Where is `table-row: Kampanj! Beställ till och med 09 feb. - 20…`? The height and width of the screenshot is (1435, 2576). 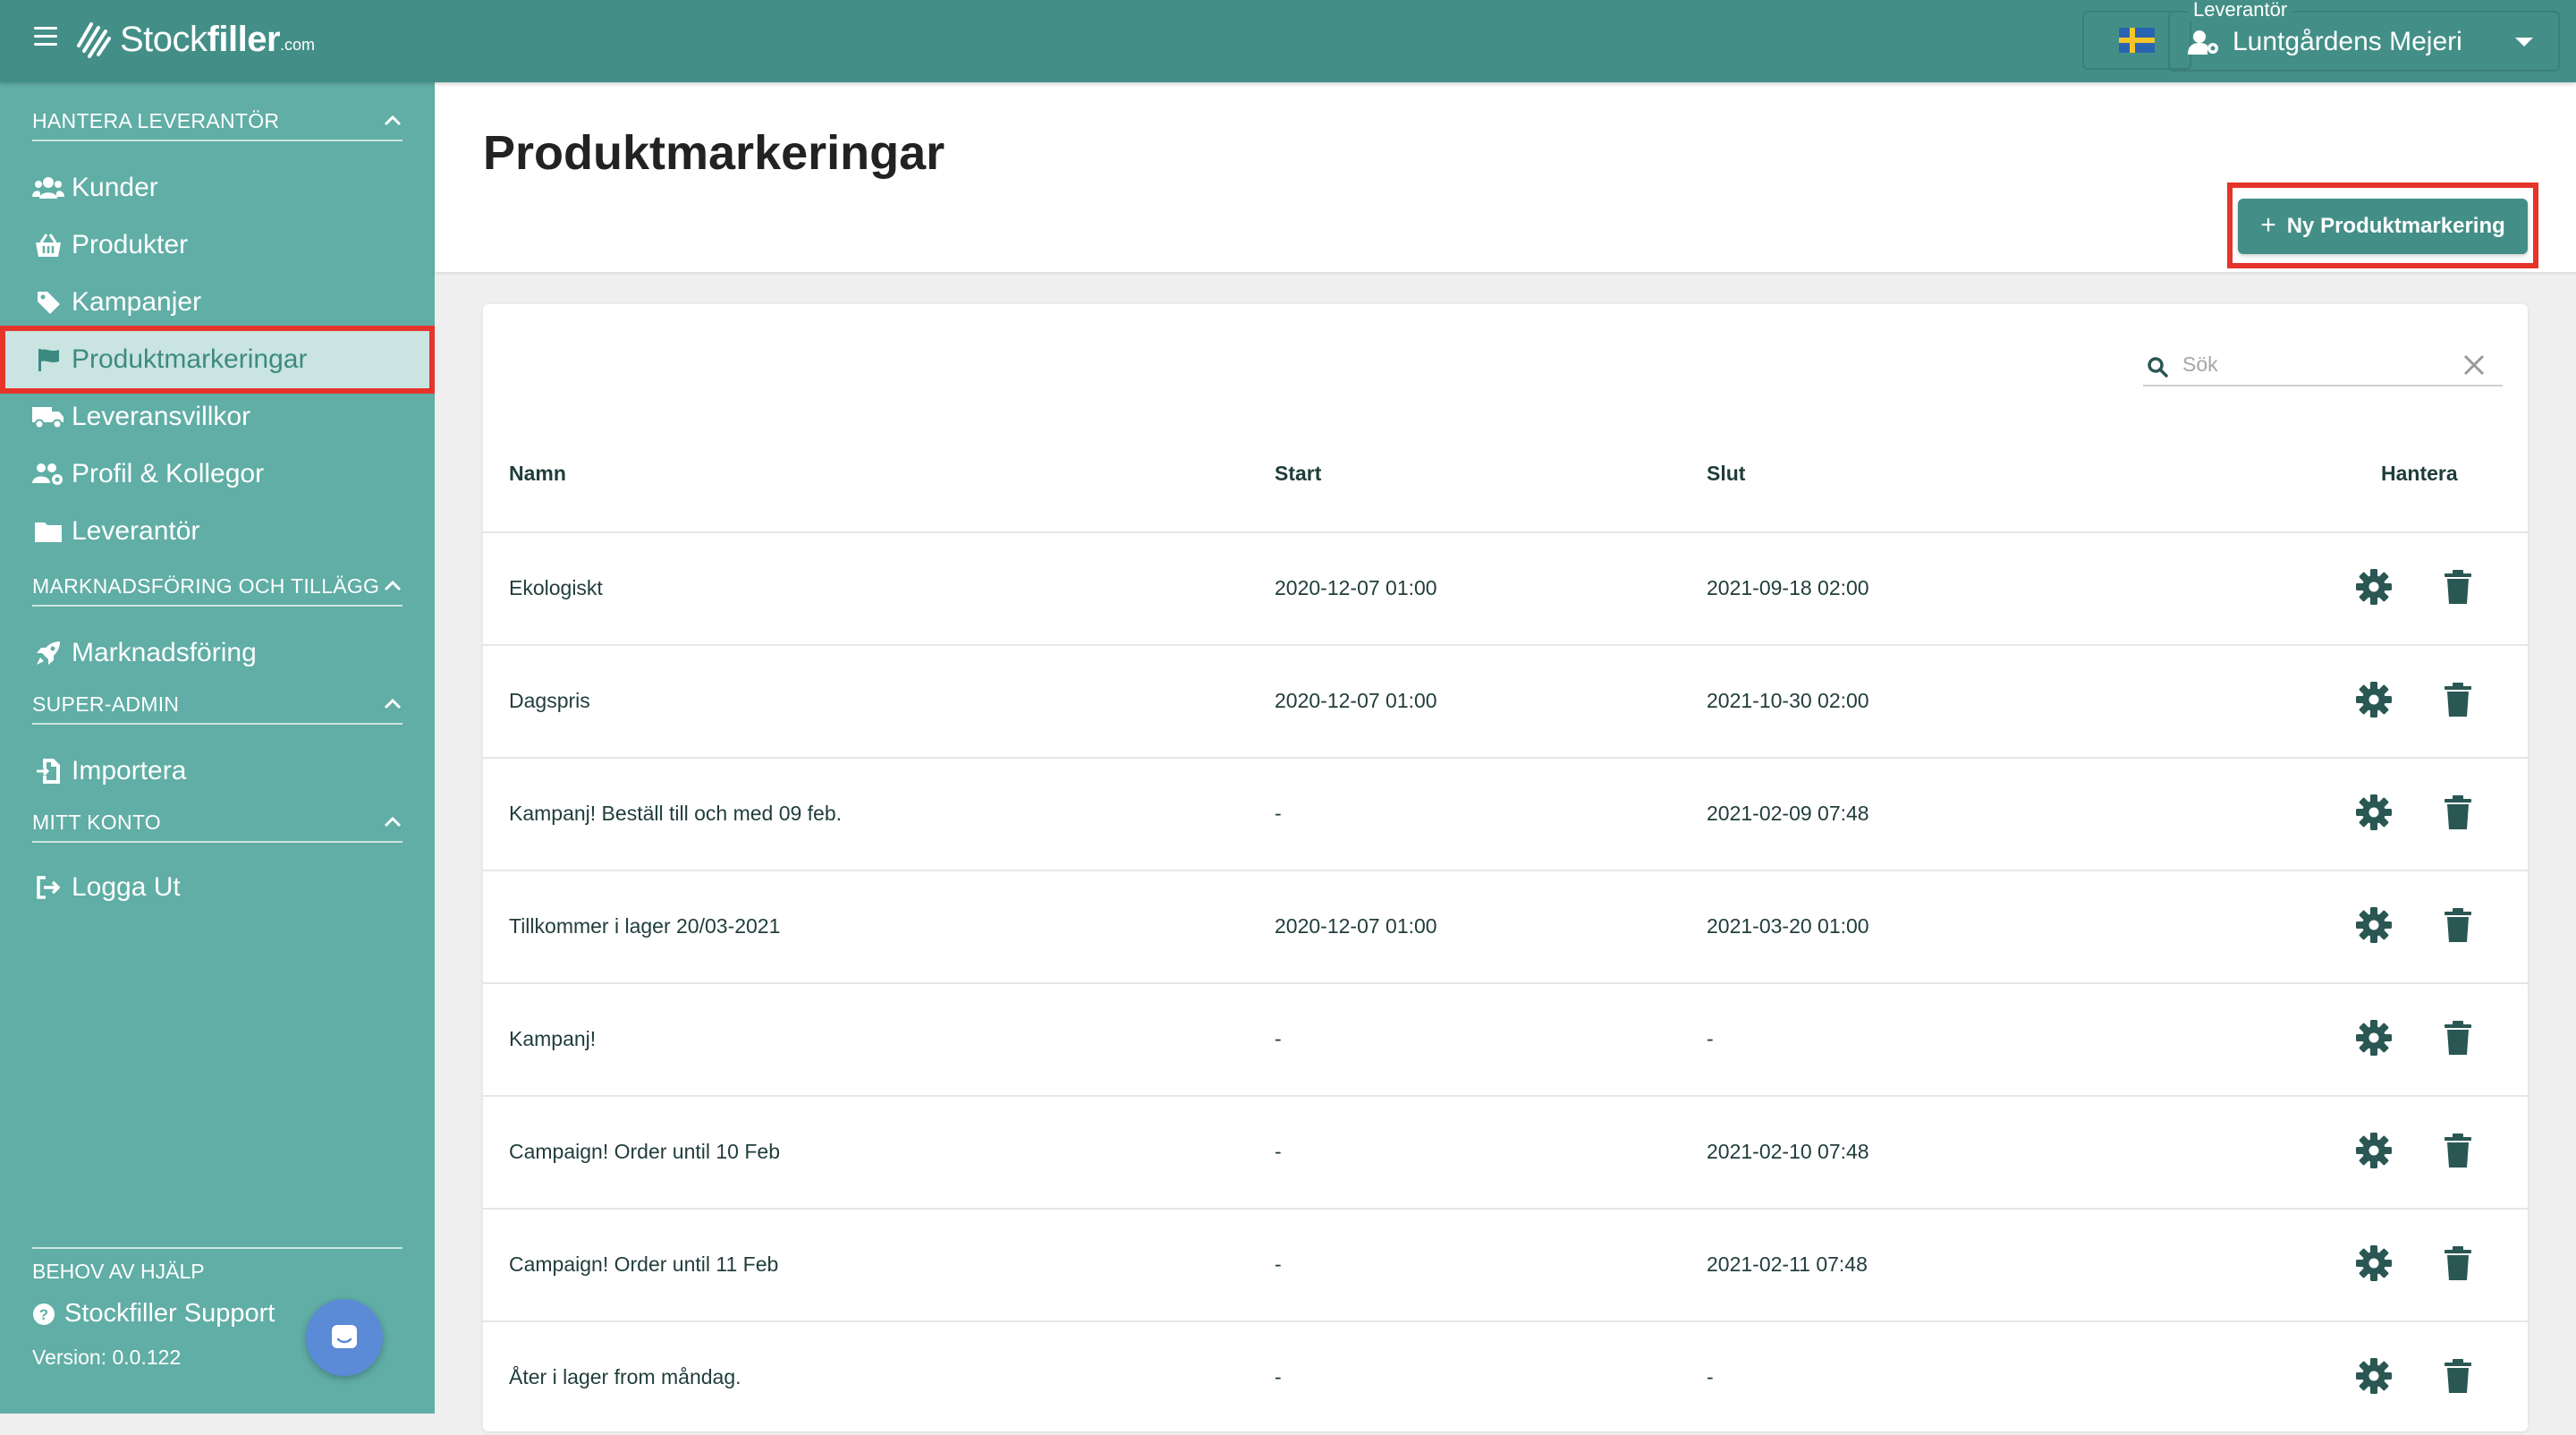 table-row: Kampanj! Beställ till och med 09 feb. - 20… is located at coordinates (1505, 814).